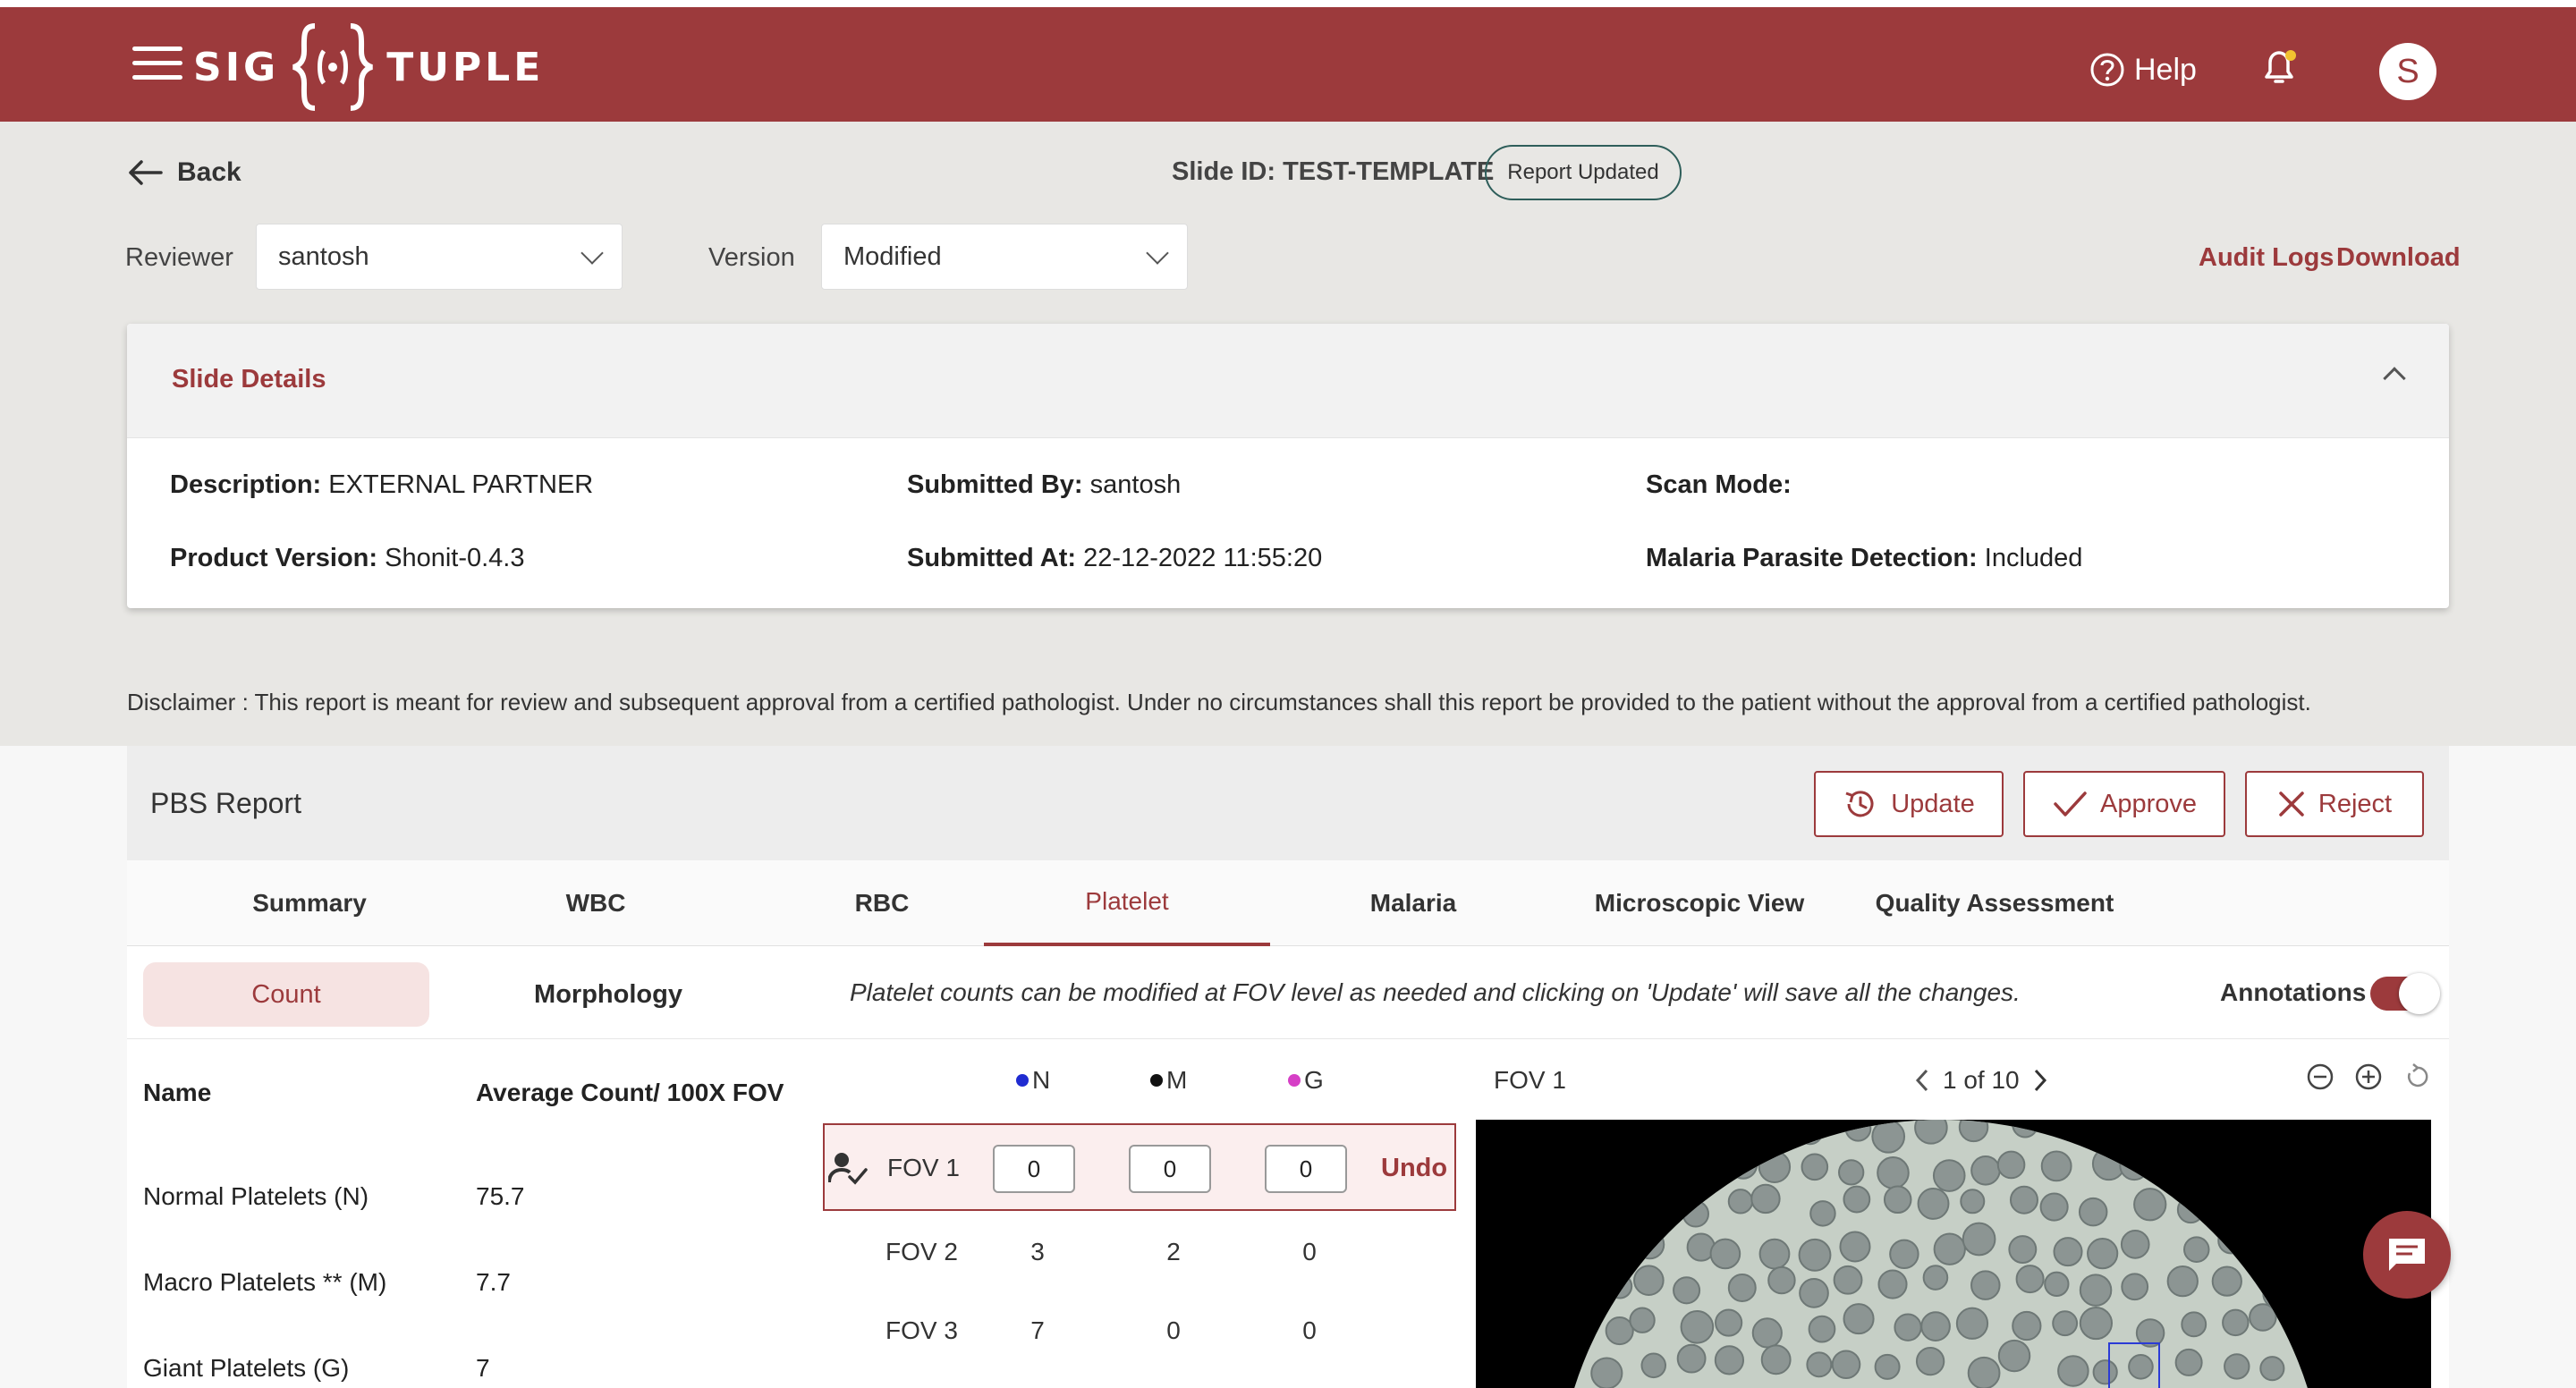 The width and height of the screenshot is (2576, 1388). I want to click on detail-scan-mode: Scan Mode:, so click(1719, 484).